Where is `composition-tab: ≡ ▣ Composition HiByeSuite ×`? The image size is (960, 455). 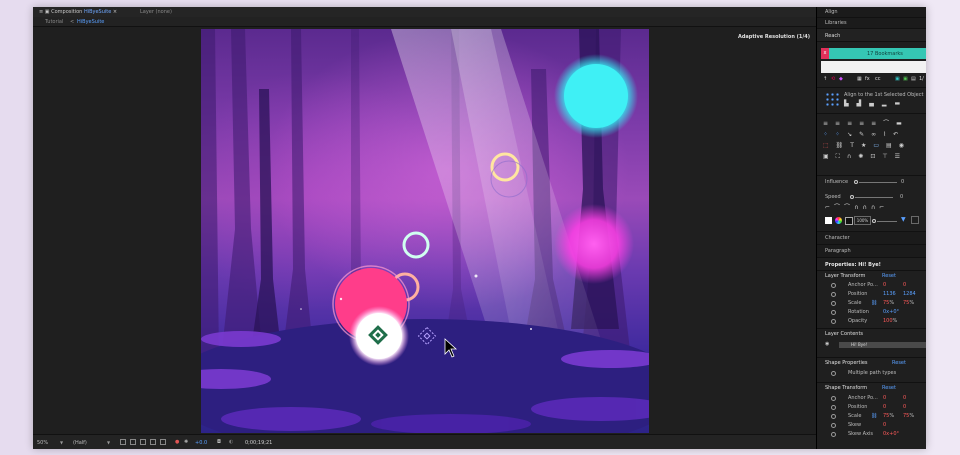
composition-tab: ≡ ▣ Composition HiByeSuite × is located at coordinates (78, 12).